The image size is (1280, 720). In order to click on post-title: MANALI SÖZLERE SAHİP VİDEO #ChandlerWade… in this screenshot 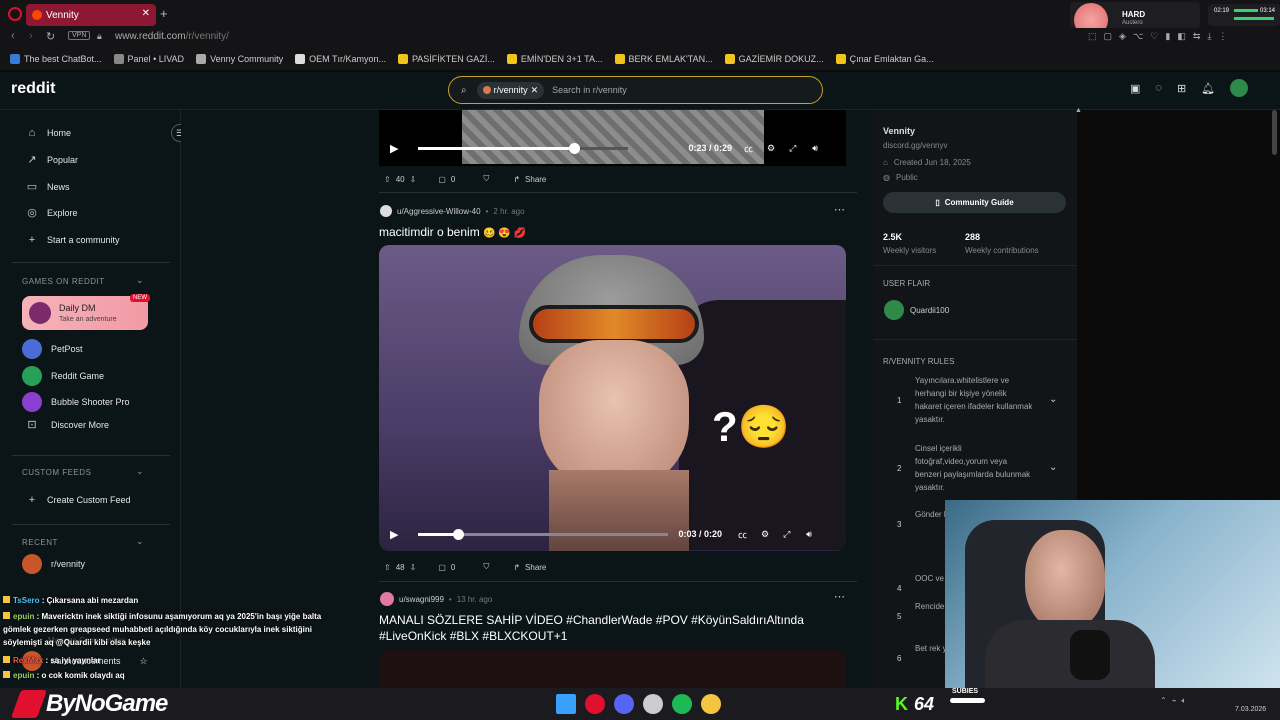, I will do `click(594, 628)`.